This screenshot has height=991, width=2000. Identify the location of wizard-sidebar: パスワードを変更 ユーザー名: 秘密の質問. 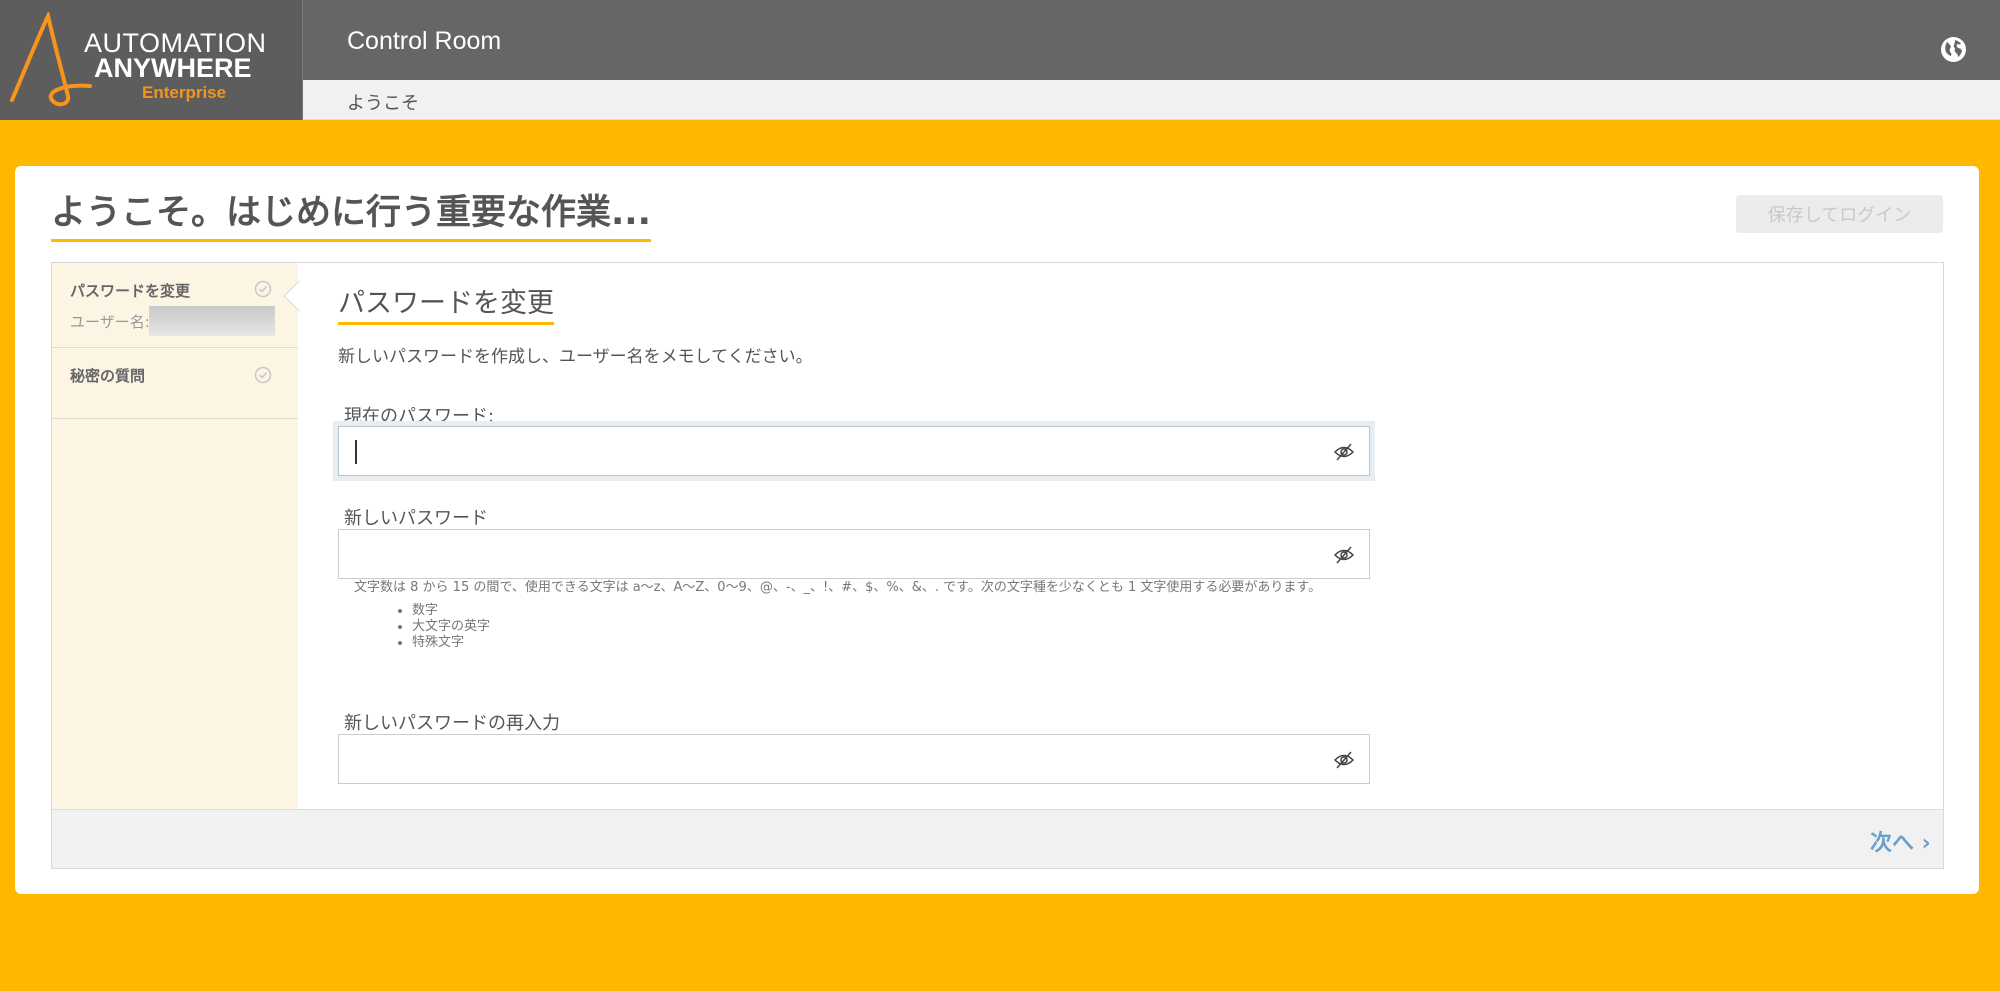
(175, 536).